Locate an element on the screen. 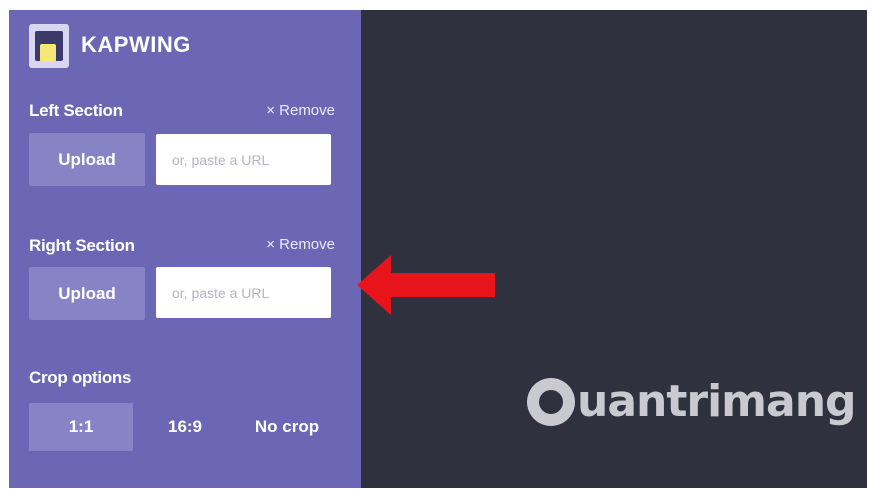 The image size is (870, 489). crop-option-16-9: 16:9 is located at coordinates (185, 427).